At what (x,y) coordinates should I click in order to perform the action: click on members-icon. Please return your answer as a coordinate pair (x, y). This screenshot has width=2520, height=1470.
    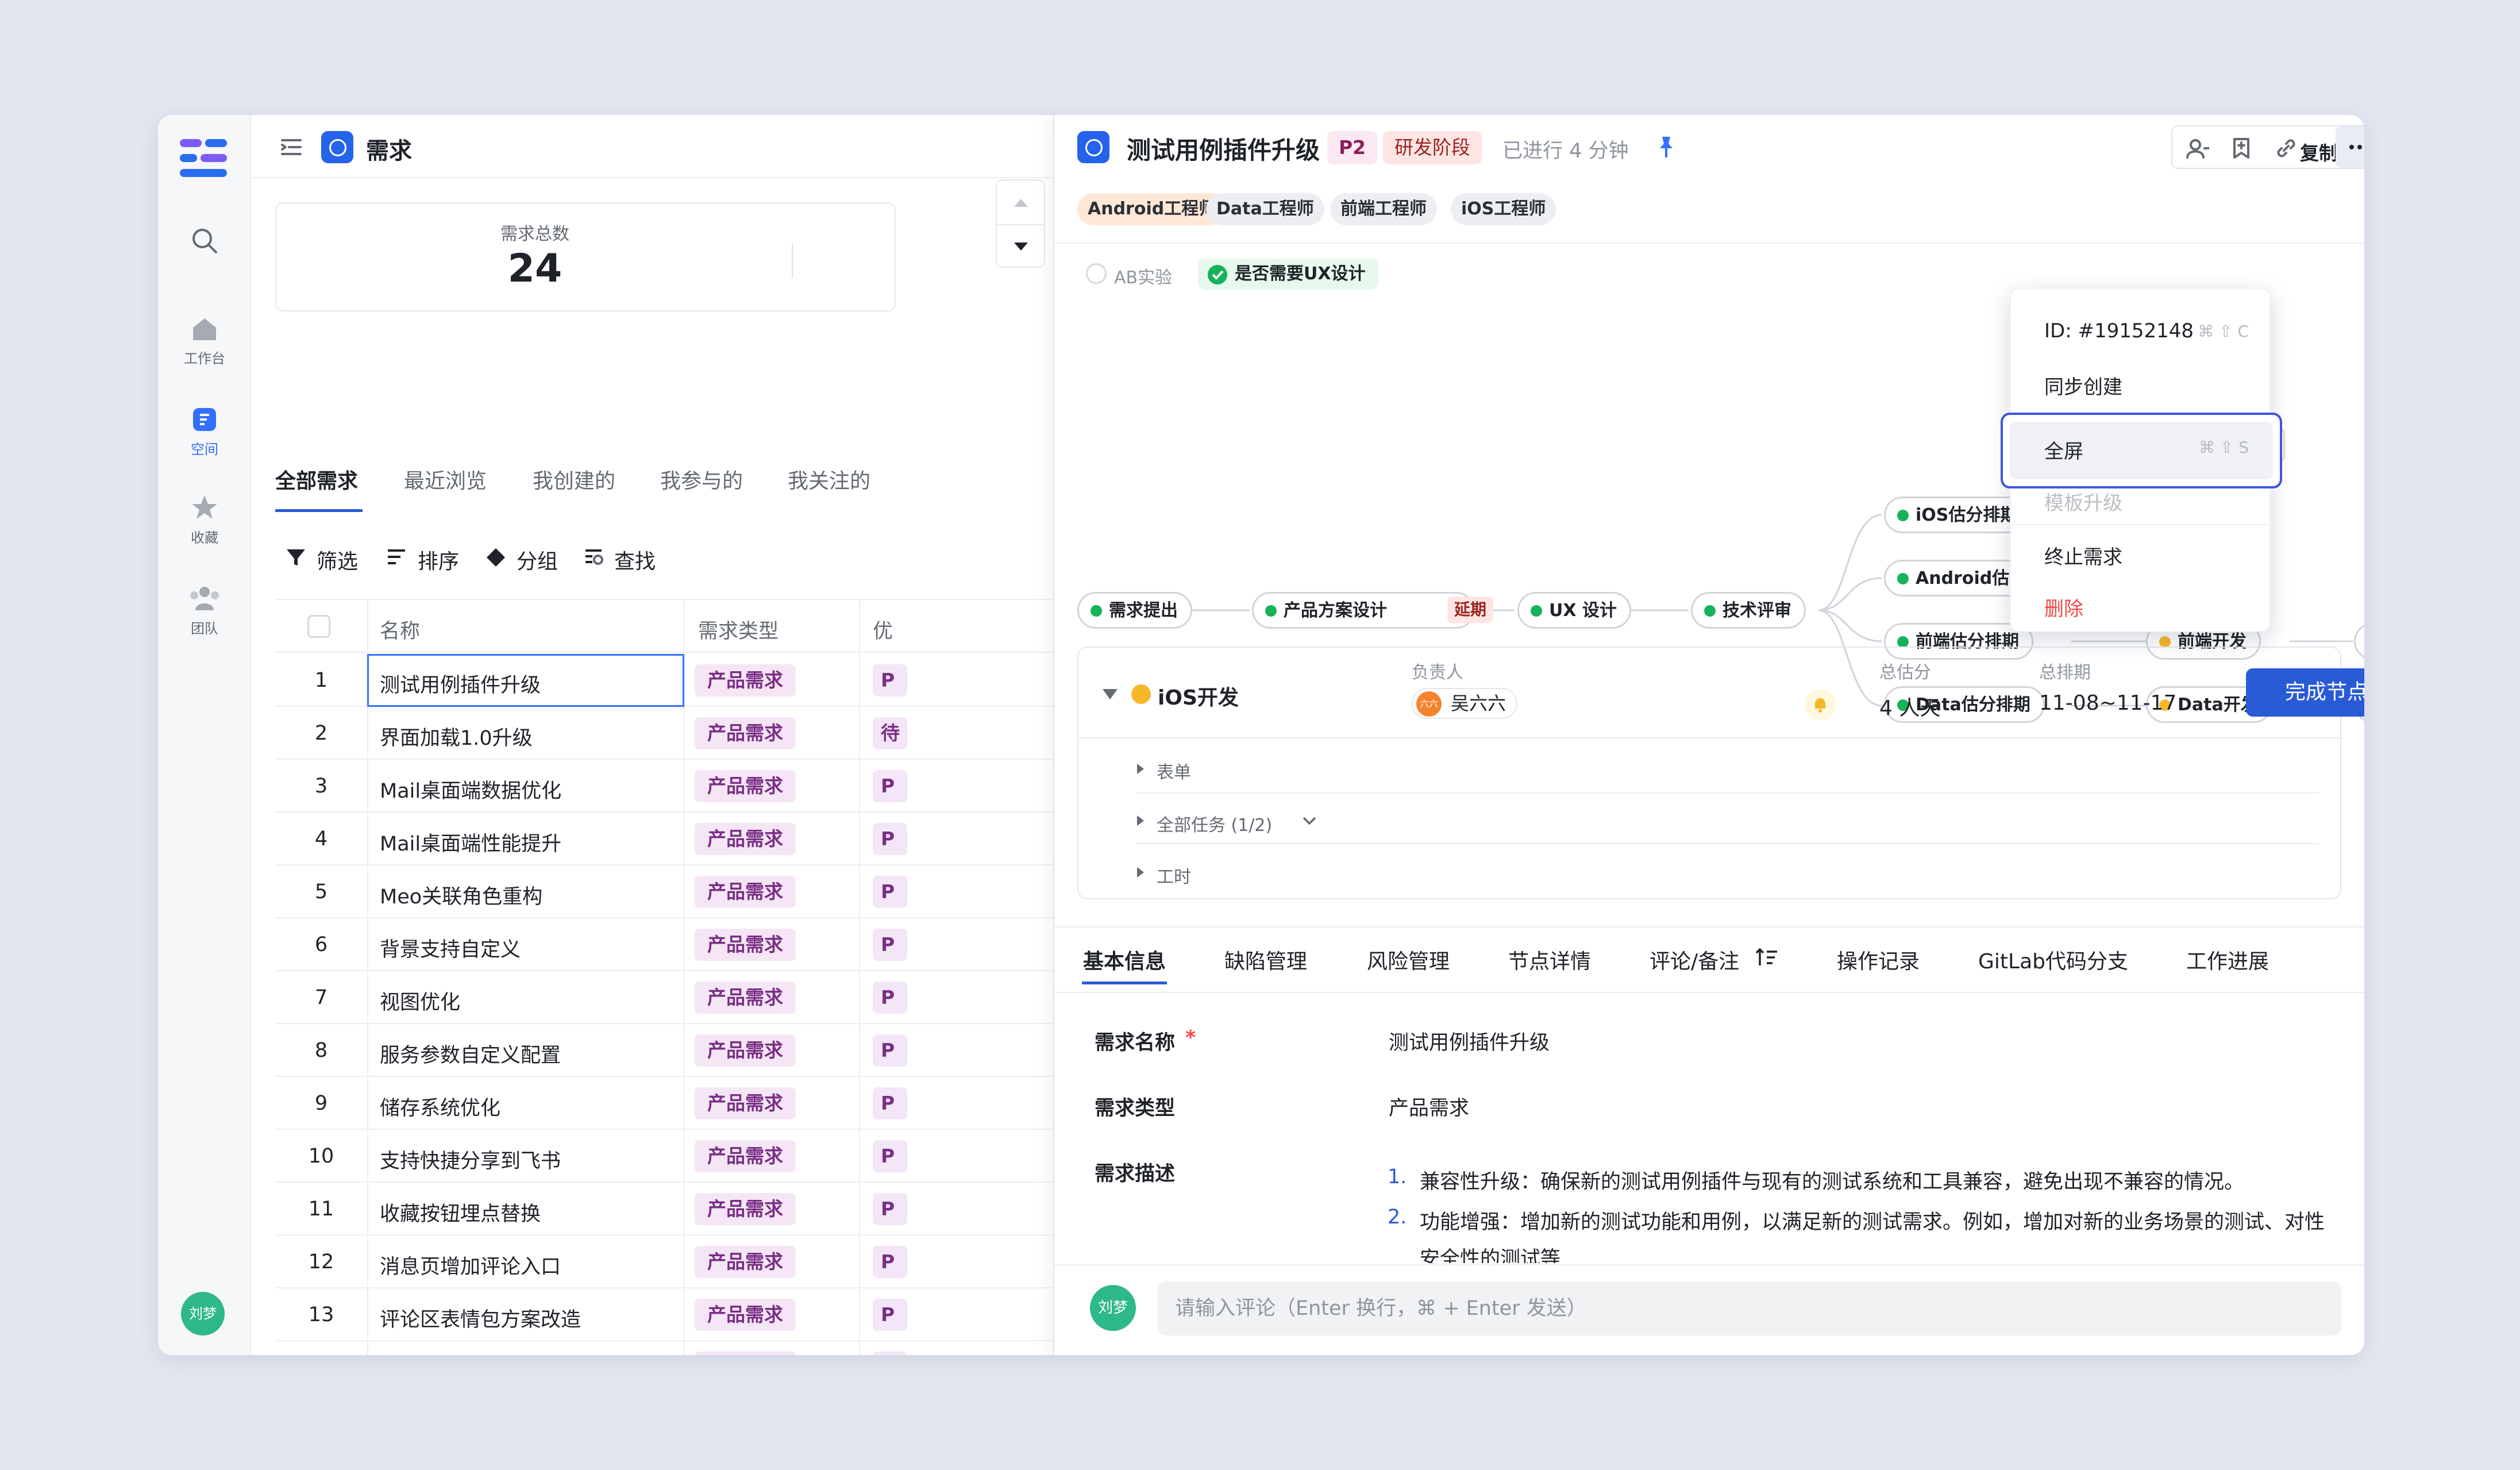
    Looking at the image, I should click on (2197, 148).